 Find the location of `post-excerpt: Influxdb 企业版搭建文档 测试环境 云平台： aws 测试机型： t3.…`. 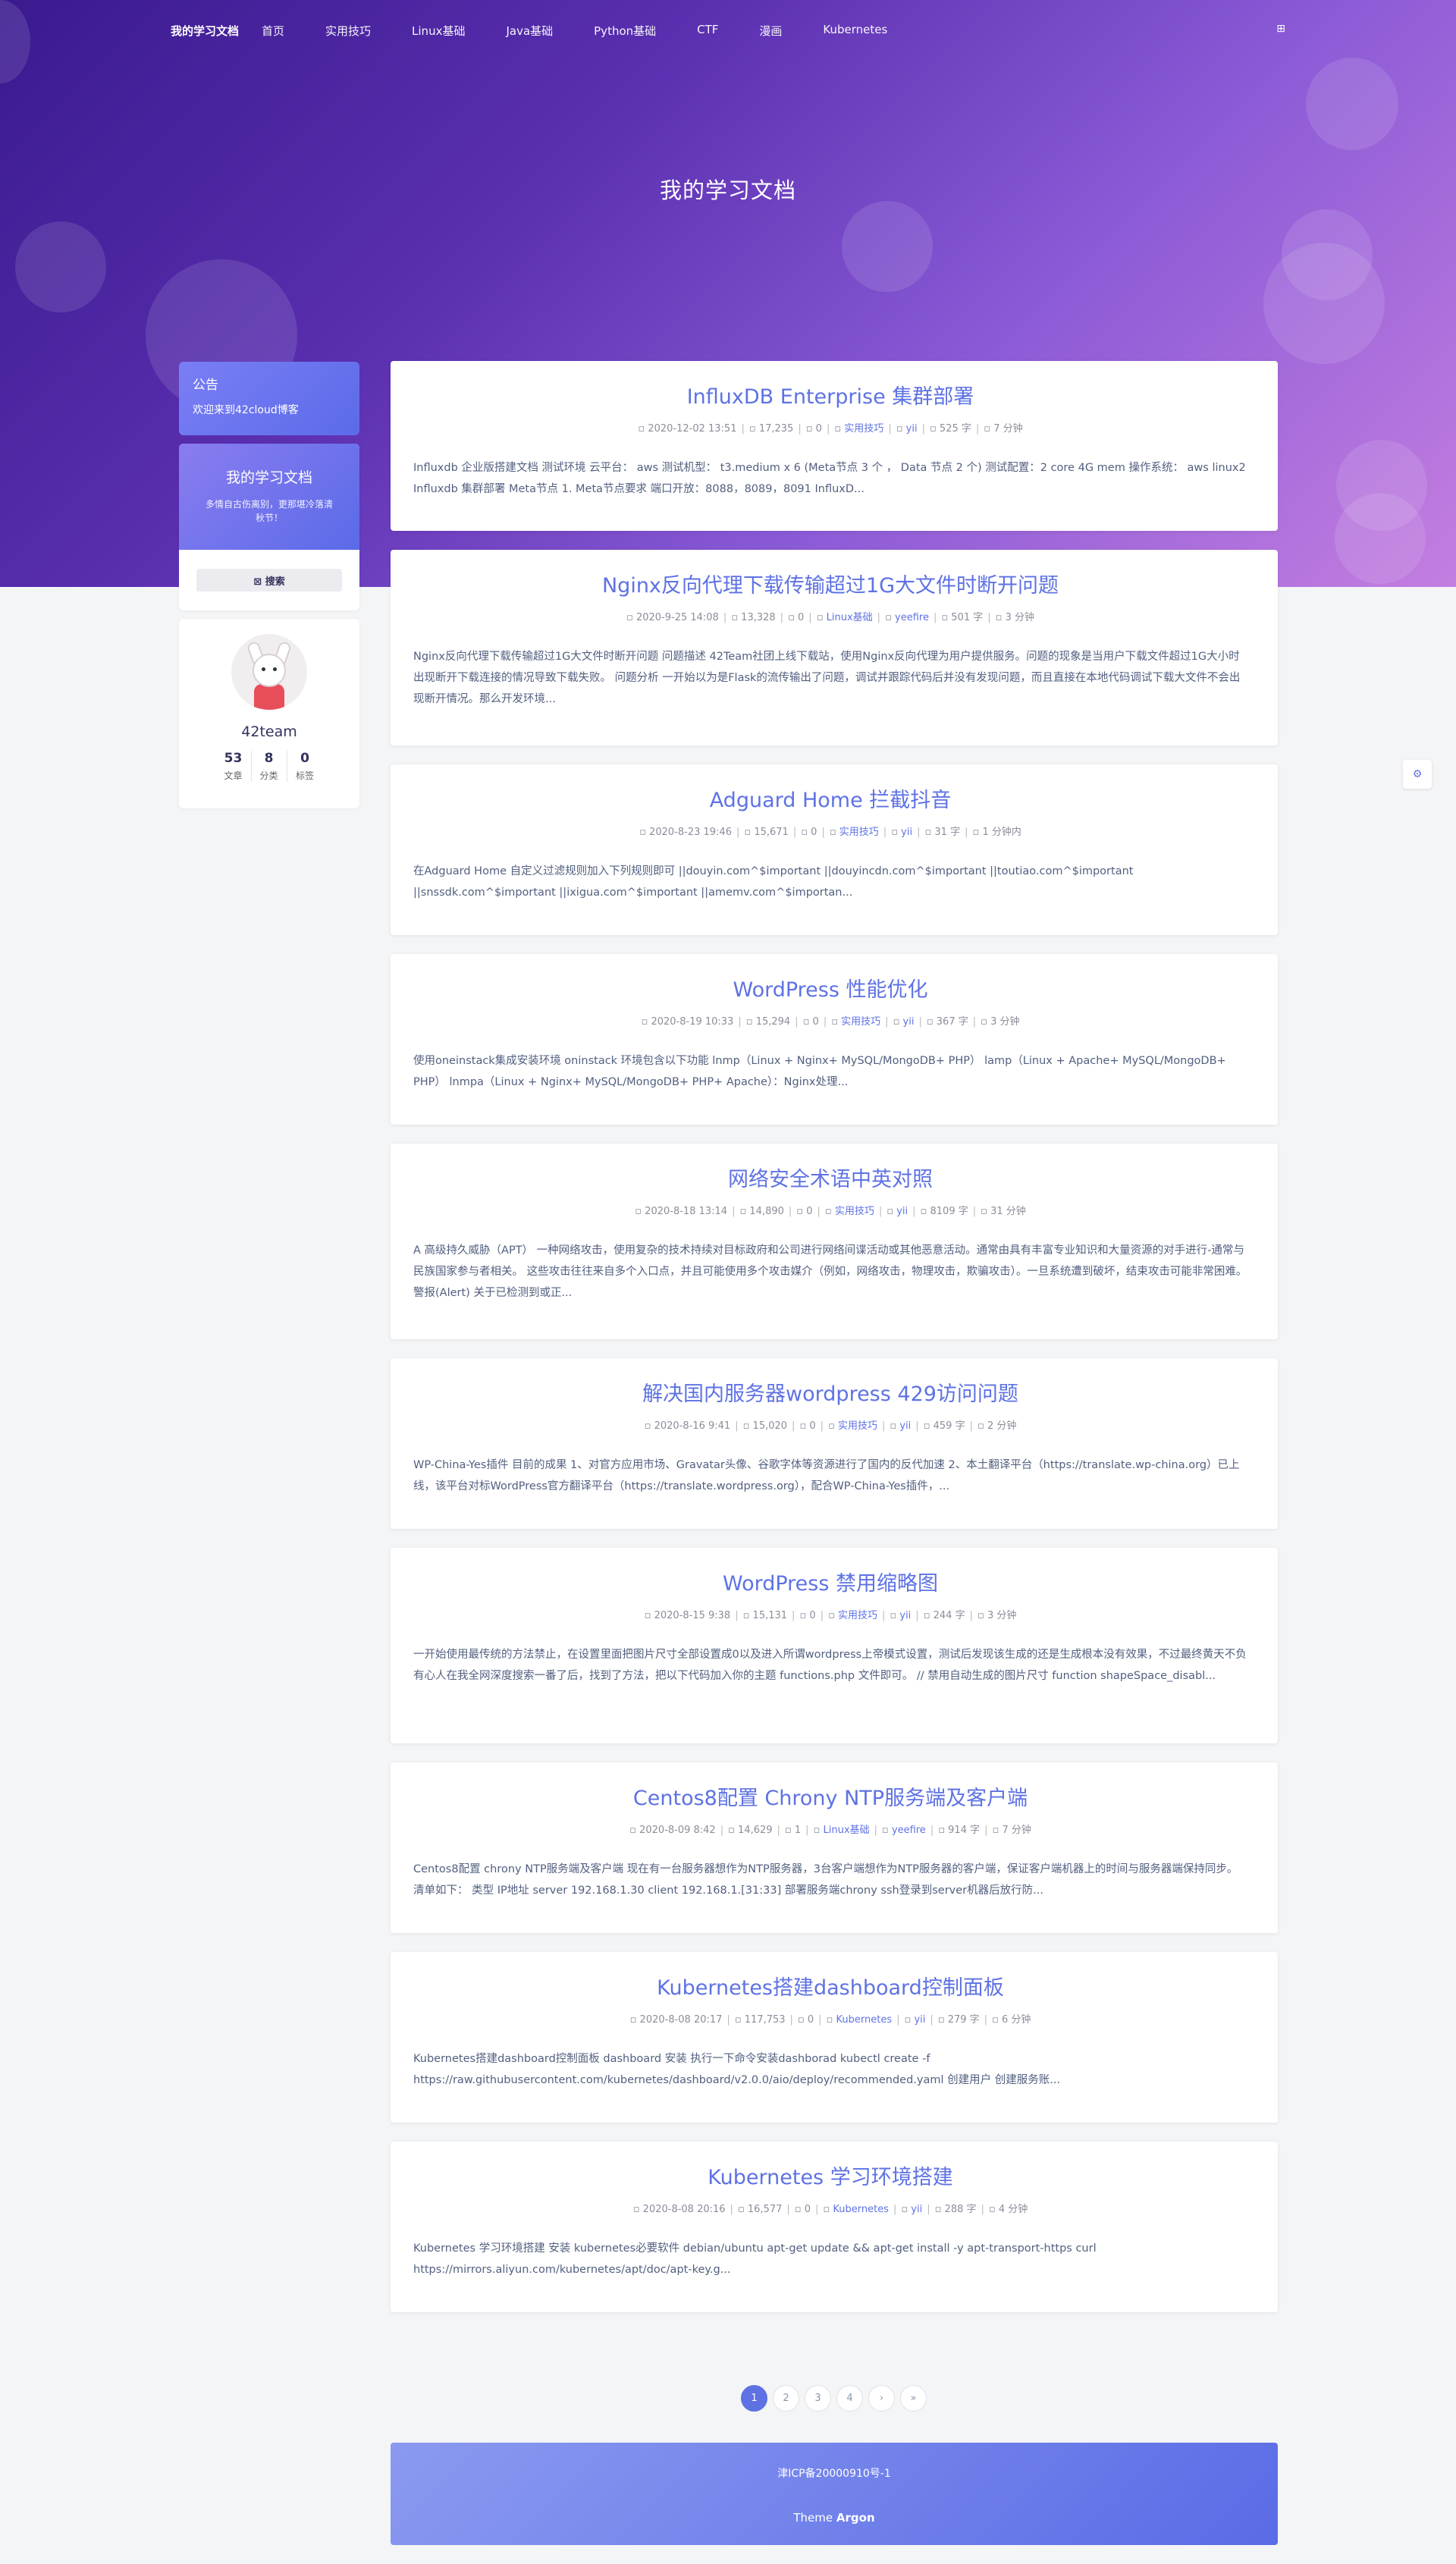

post-excerpt: Influxdb 企业版搭建文档 测试环境 云平台： aws 测试机型： t3.… is located at coordinates (829, 478).